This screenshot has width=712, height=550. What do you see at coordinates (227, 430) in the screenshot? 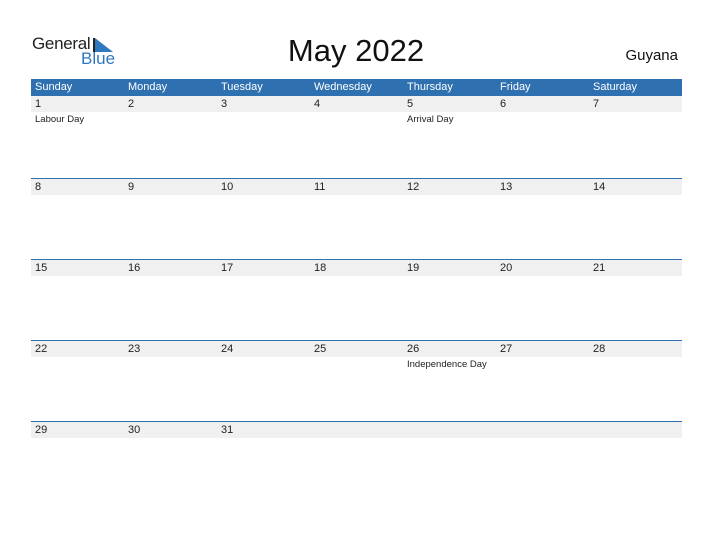
I see `day-number: 31` at bounding box center [227, 430].